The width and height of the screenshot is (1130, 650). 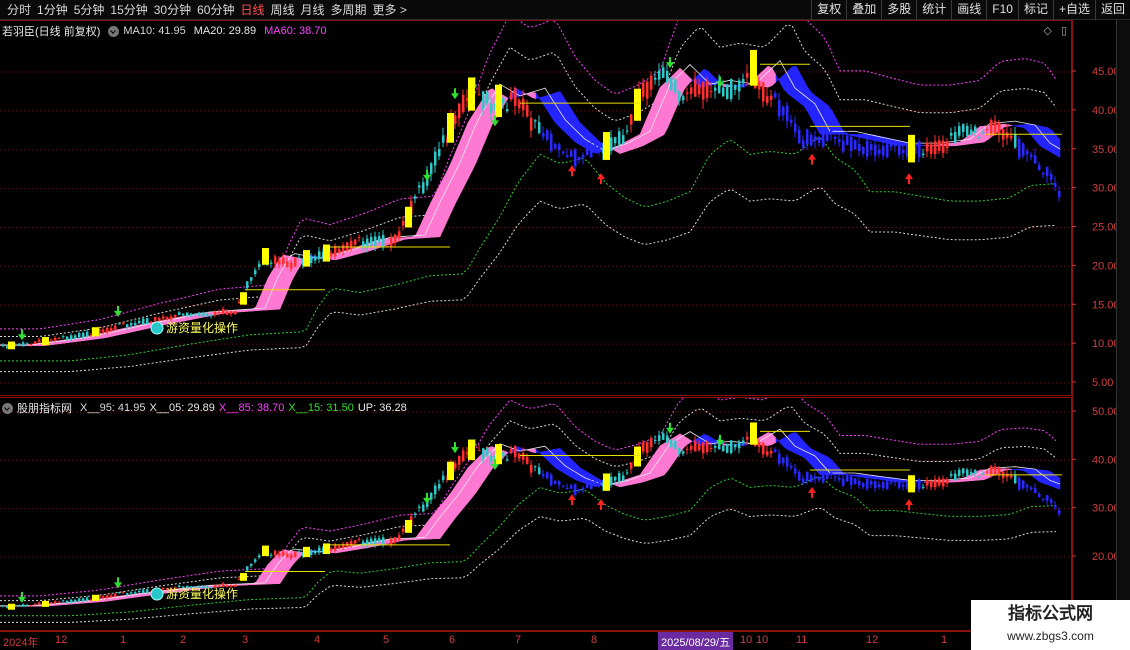 I want to click on price-tick-label-3: 20.00, so click(x=1104, y=557).